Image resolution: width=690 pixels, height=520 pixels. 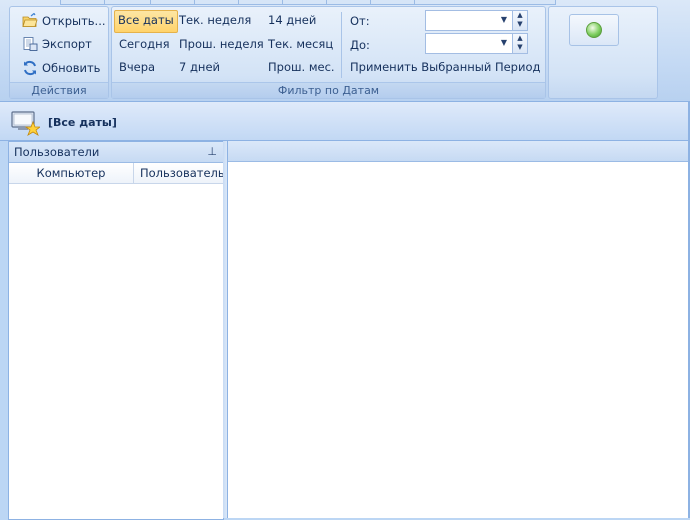 I want to click on column-header-user: Пользователь, so click(x=179, y=173).